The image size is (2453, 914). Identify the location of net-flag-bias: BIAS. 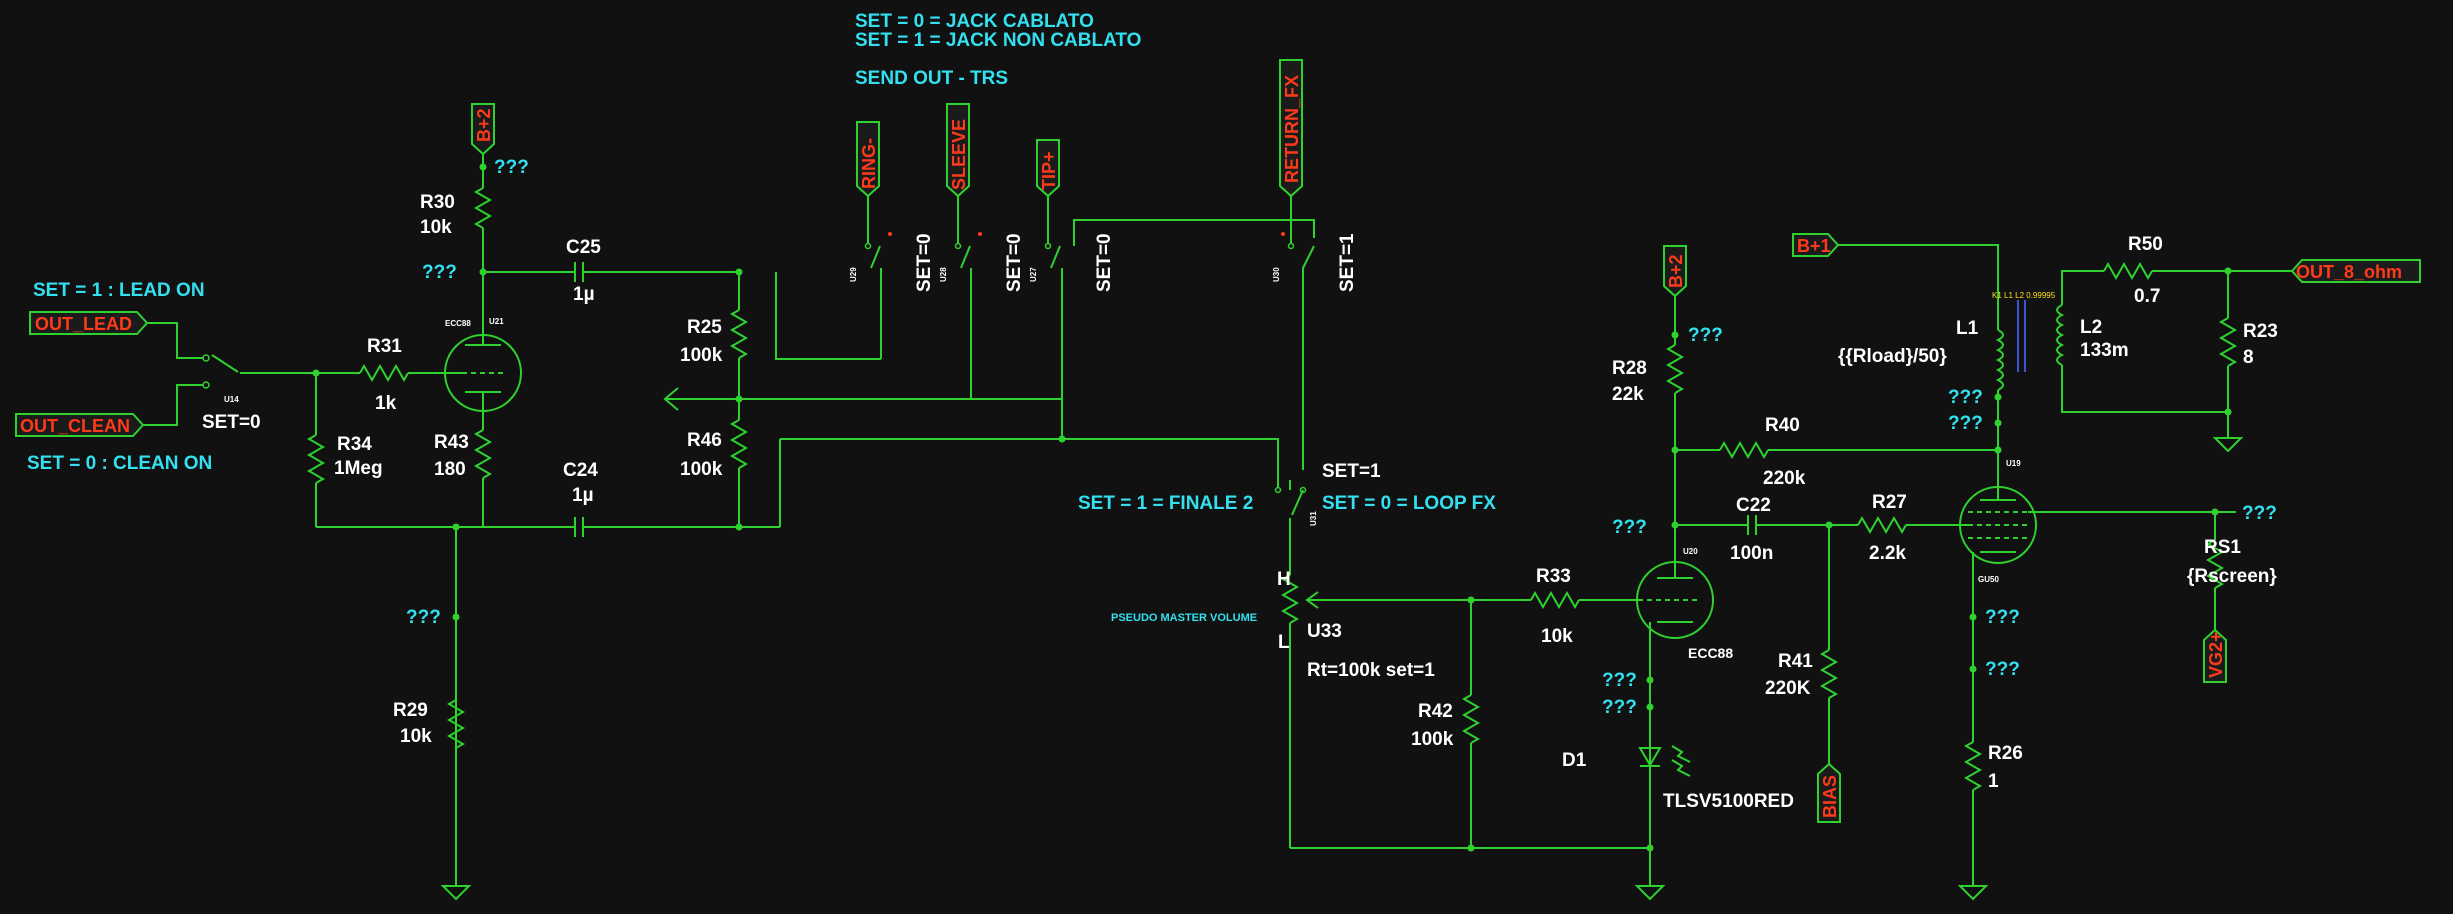
(1829, 792).